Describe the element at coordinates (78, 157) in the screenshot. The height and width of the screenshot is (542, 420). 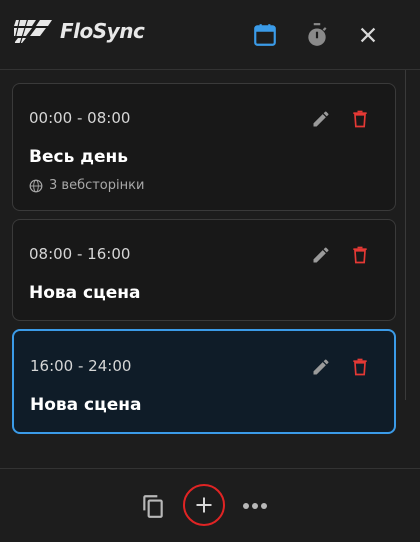
I see `scene-title: Весь день` at that location.